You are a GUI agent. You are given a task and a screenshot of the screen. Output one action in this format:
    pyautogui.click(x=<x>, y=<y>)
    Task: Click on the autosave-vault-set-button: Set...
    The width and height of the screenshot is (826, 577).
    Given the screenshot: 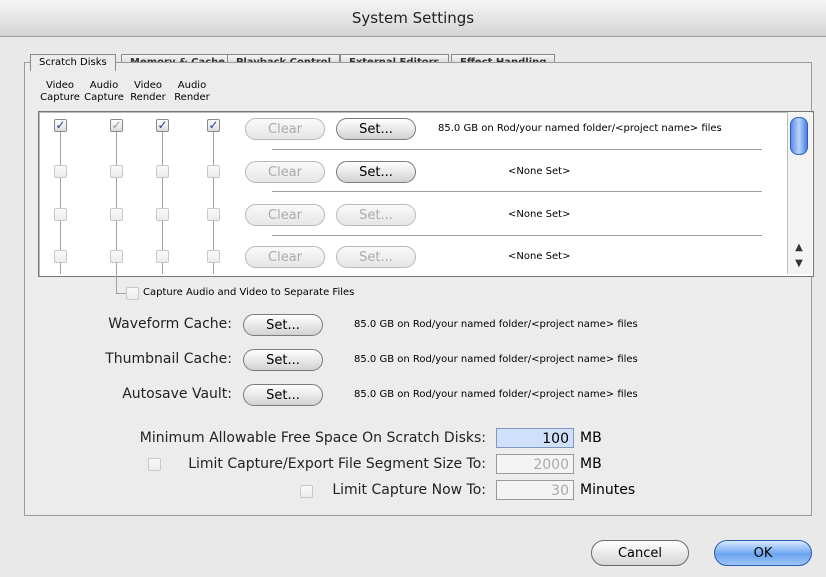 What is the action you would take?
    pyautogui.click(x=283, y=395)
    